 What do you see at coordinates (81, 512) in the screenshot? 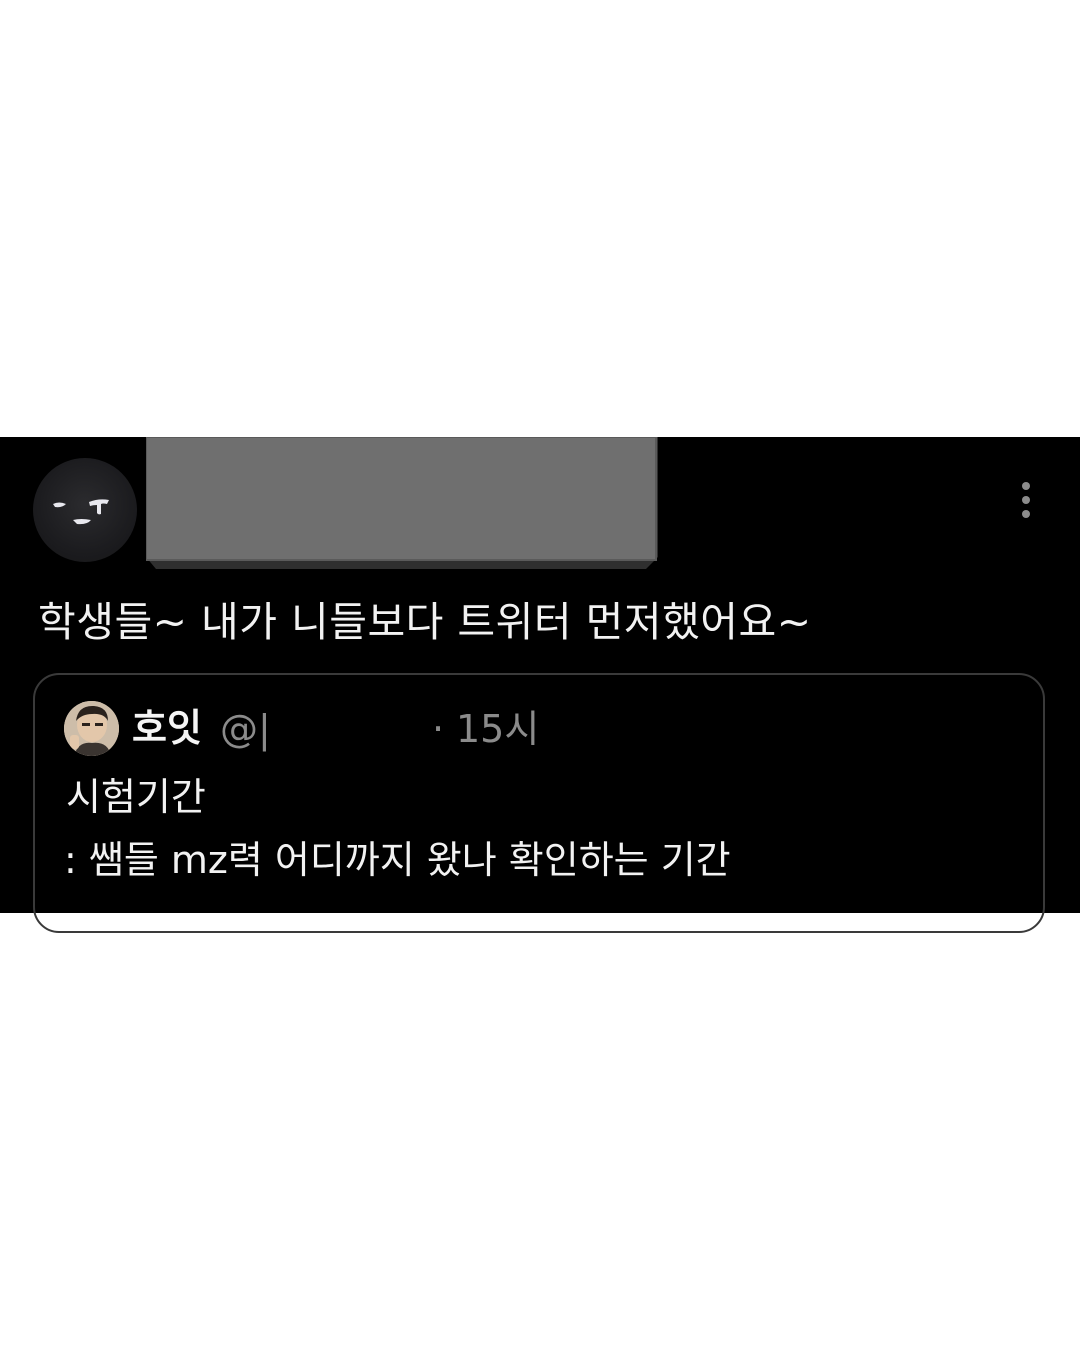
I see `avatar-icon` at bounding box center [81, 512].